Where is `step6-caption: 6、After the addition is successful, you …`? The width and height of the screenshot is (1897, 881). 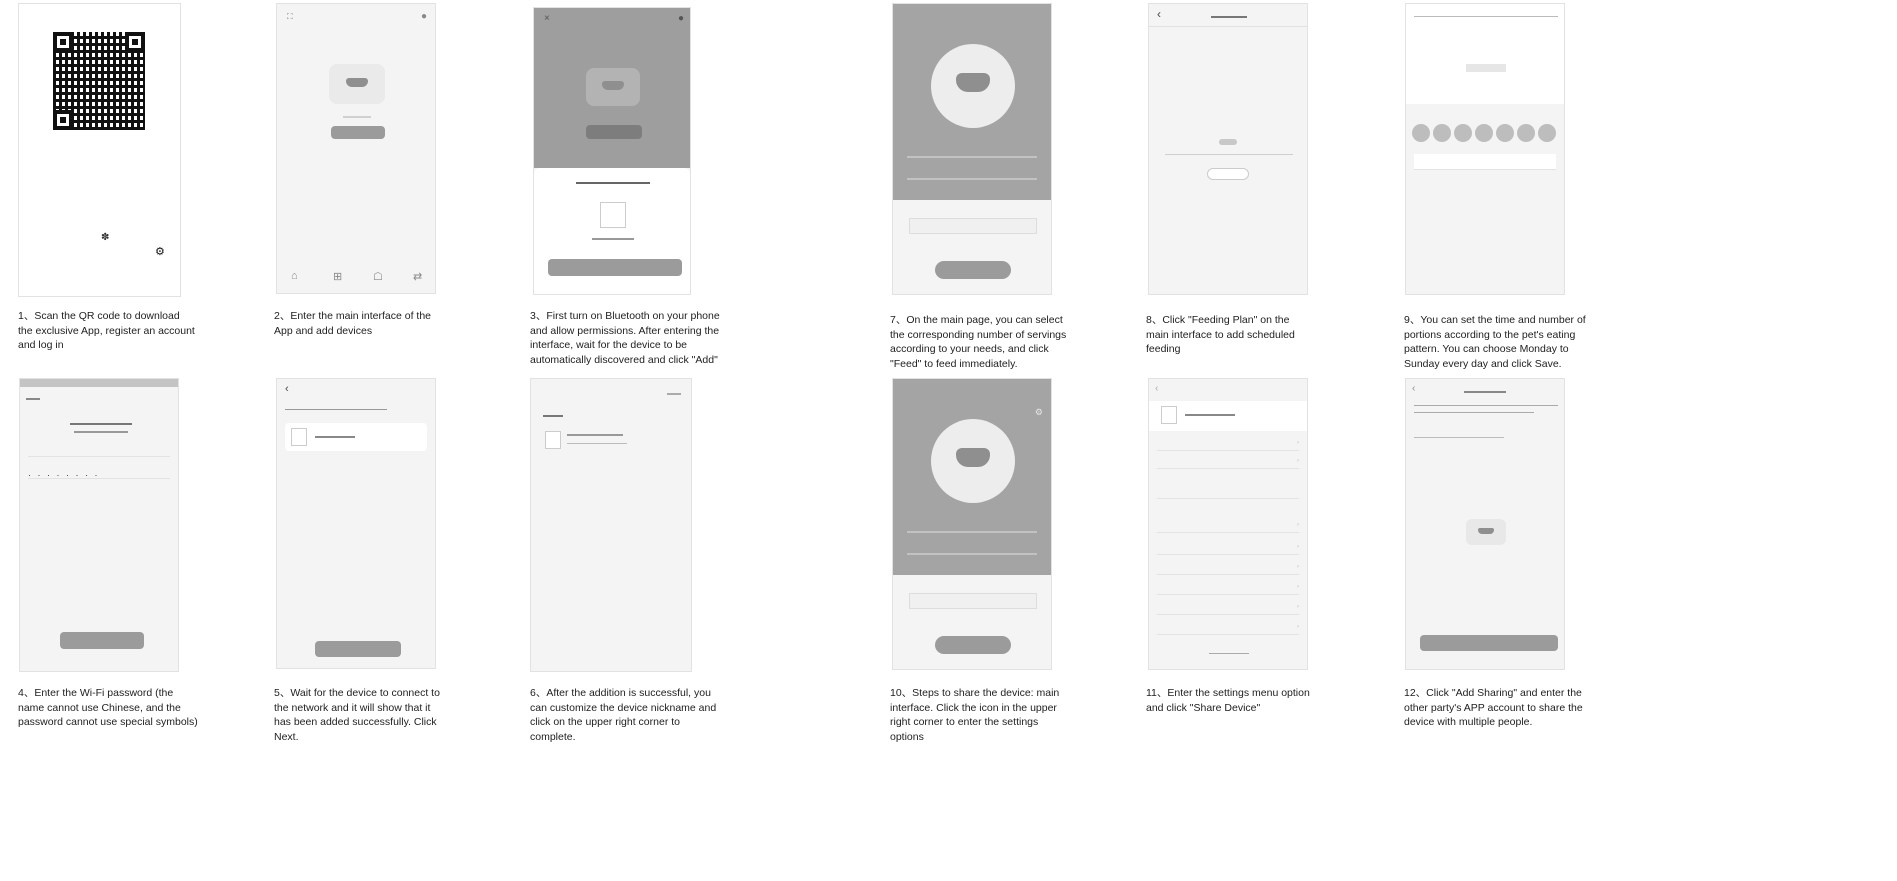
step6-caption: 6、After the addition is successful, you … is located at coordinates (623, 715).